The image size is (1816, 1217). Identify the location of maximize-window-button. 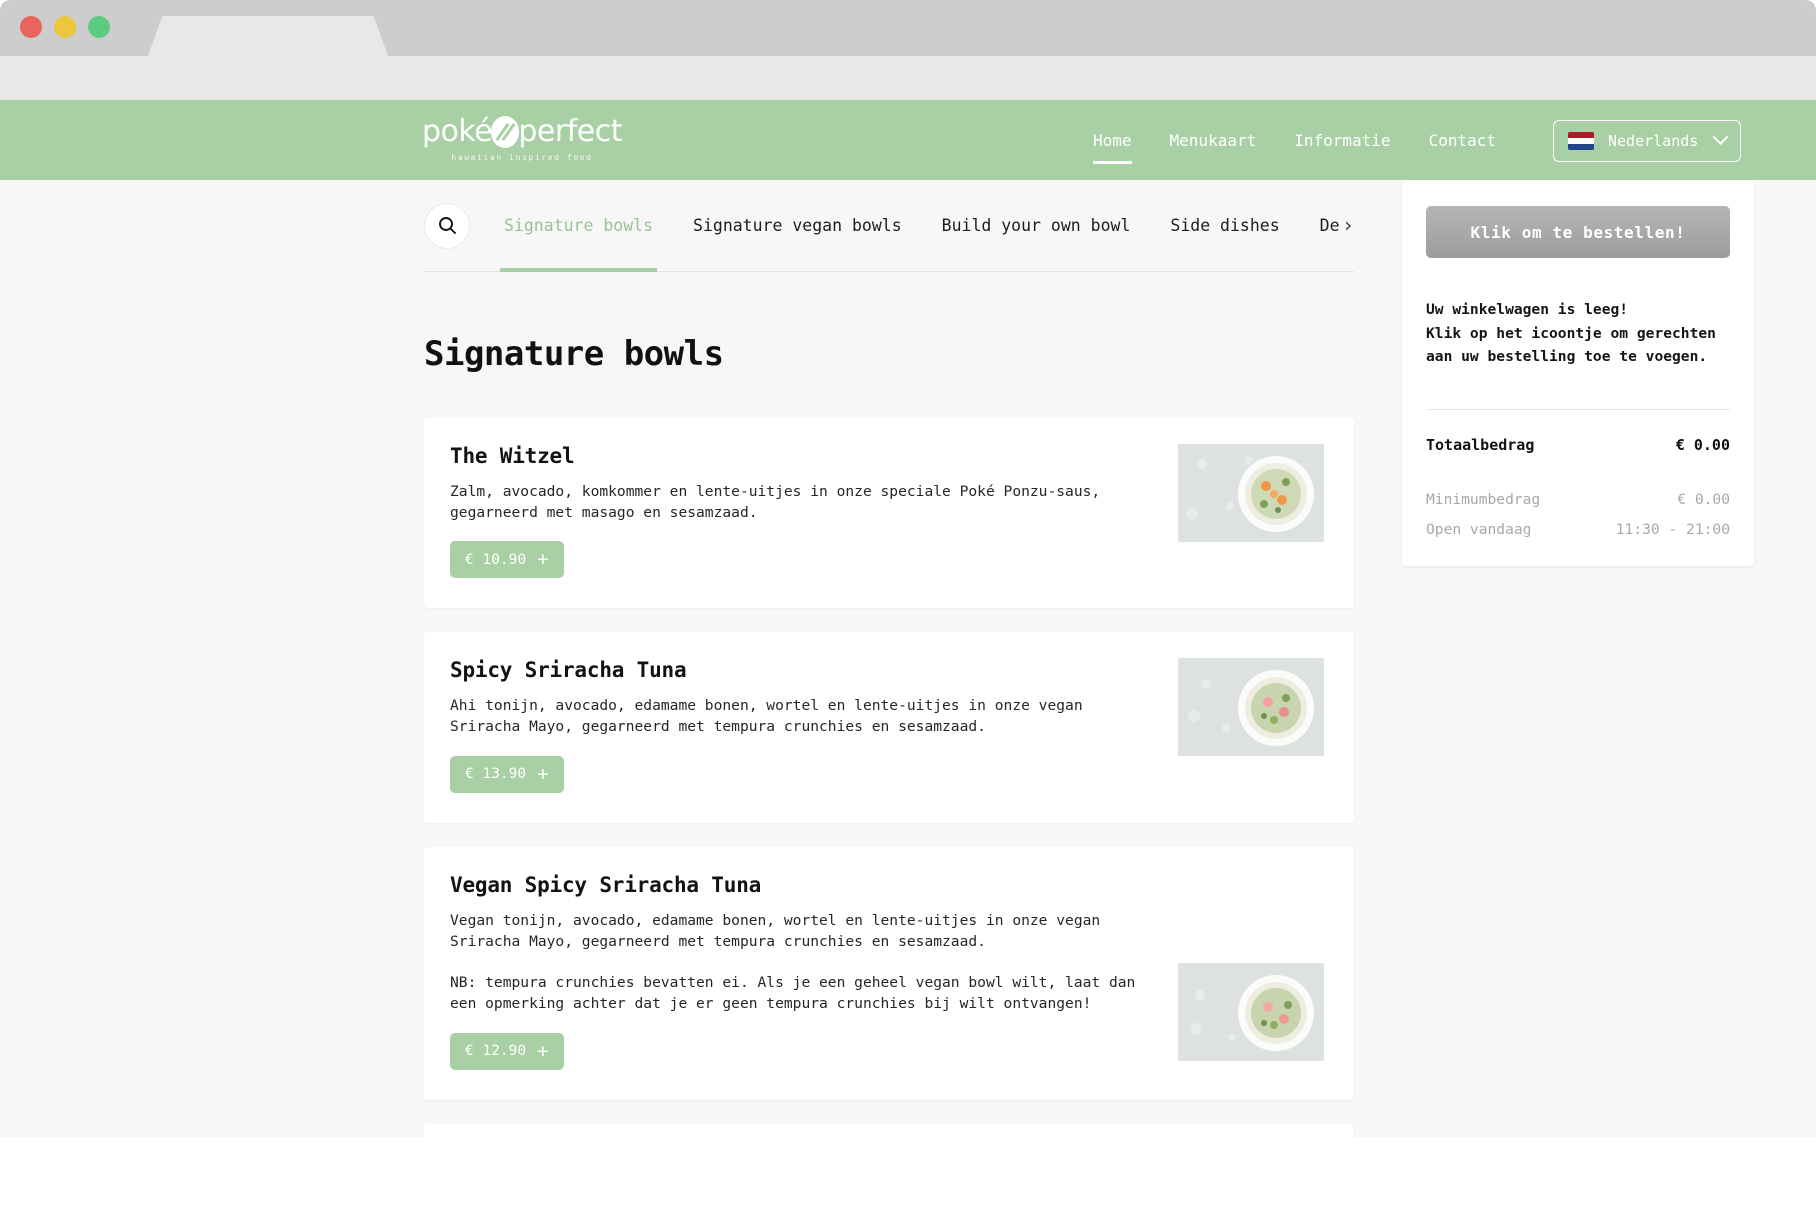
(99, 27).